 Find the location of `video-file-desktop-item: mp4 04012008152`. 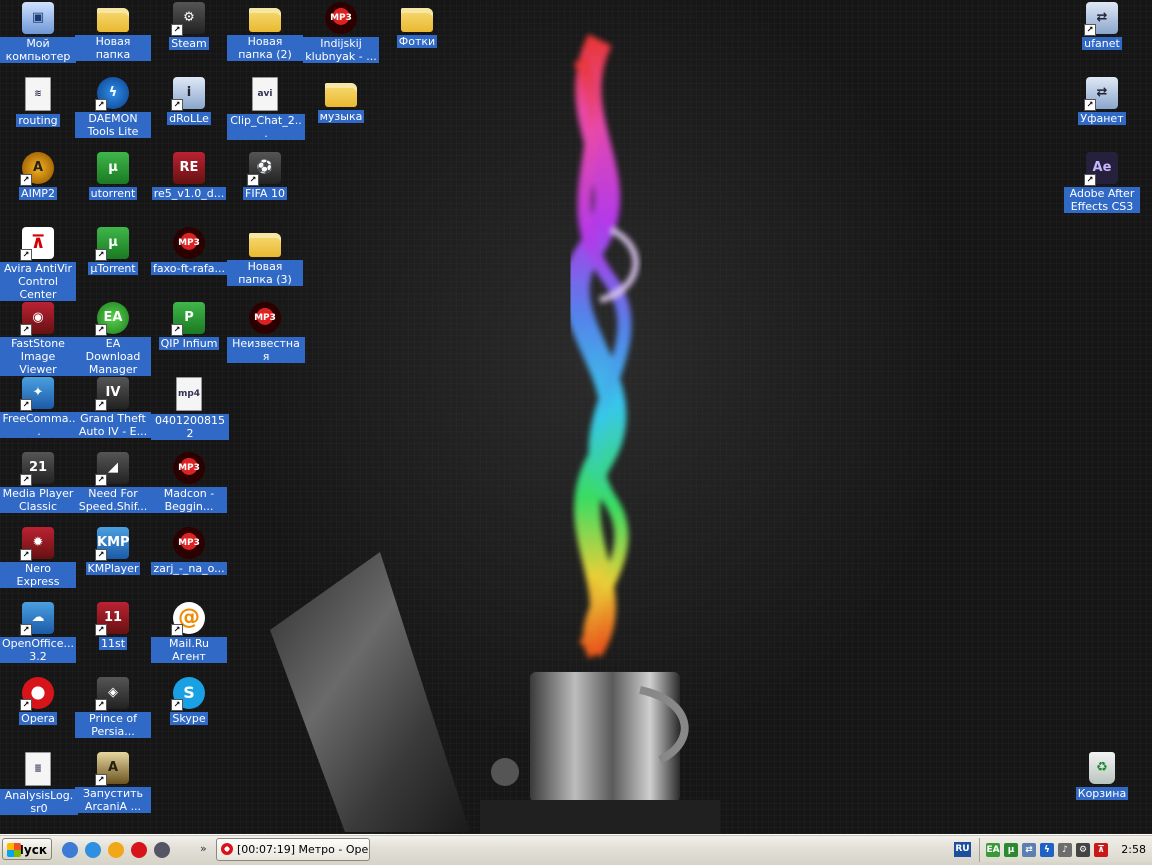

video-file-desktop-item: mp4 04012008152 is located at coordinates (190, 408).